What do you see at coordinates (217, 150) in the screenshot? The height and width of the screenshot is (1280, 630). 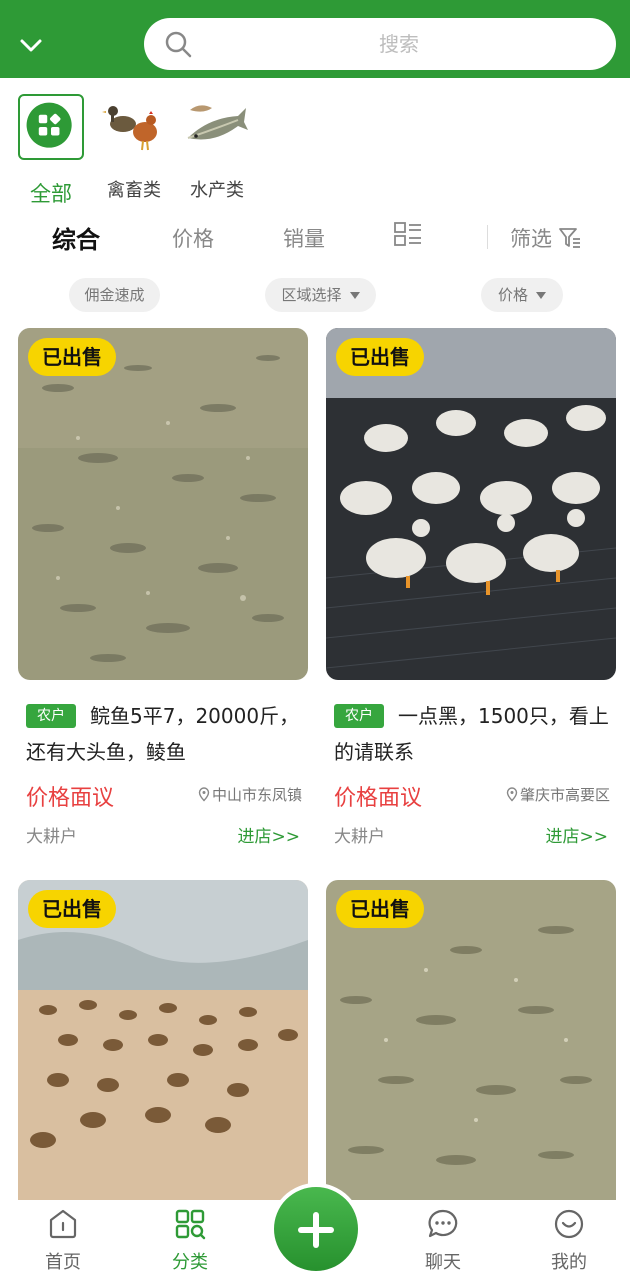 I see `category-aquatic: 水产类` at bounding box center [217, 150].